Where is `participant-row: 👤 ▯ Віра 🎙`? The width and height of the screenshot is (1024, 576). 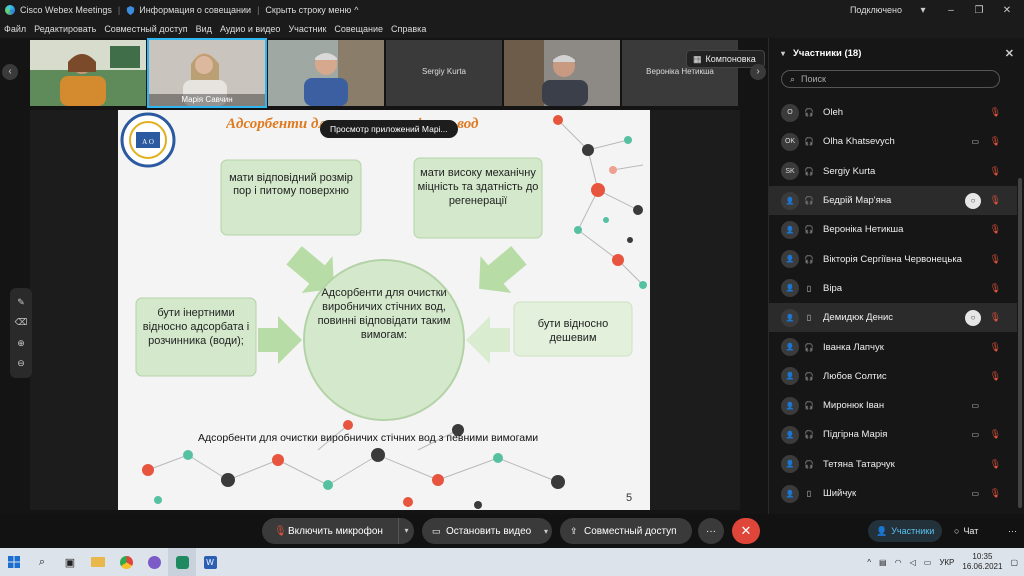
participant-row: 👤 ▯ Віра 🎙 is located at coordinates (893, 288).